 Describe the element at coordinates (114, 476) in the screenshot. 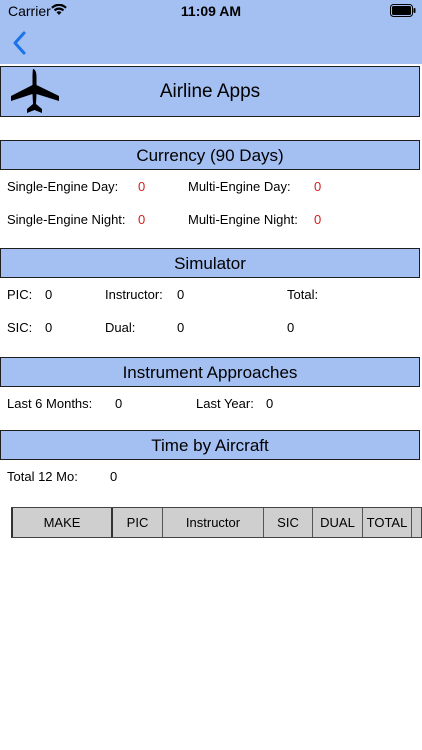

I see `total-12-months-value: 0` at that location.